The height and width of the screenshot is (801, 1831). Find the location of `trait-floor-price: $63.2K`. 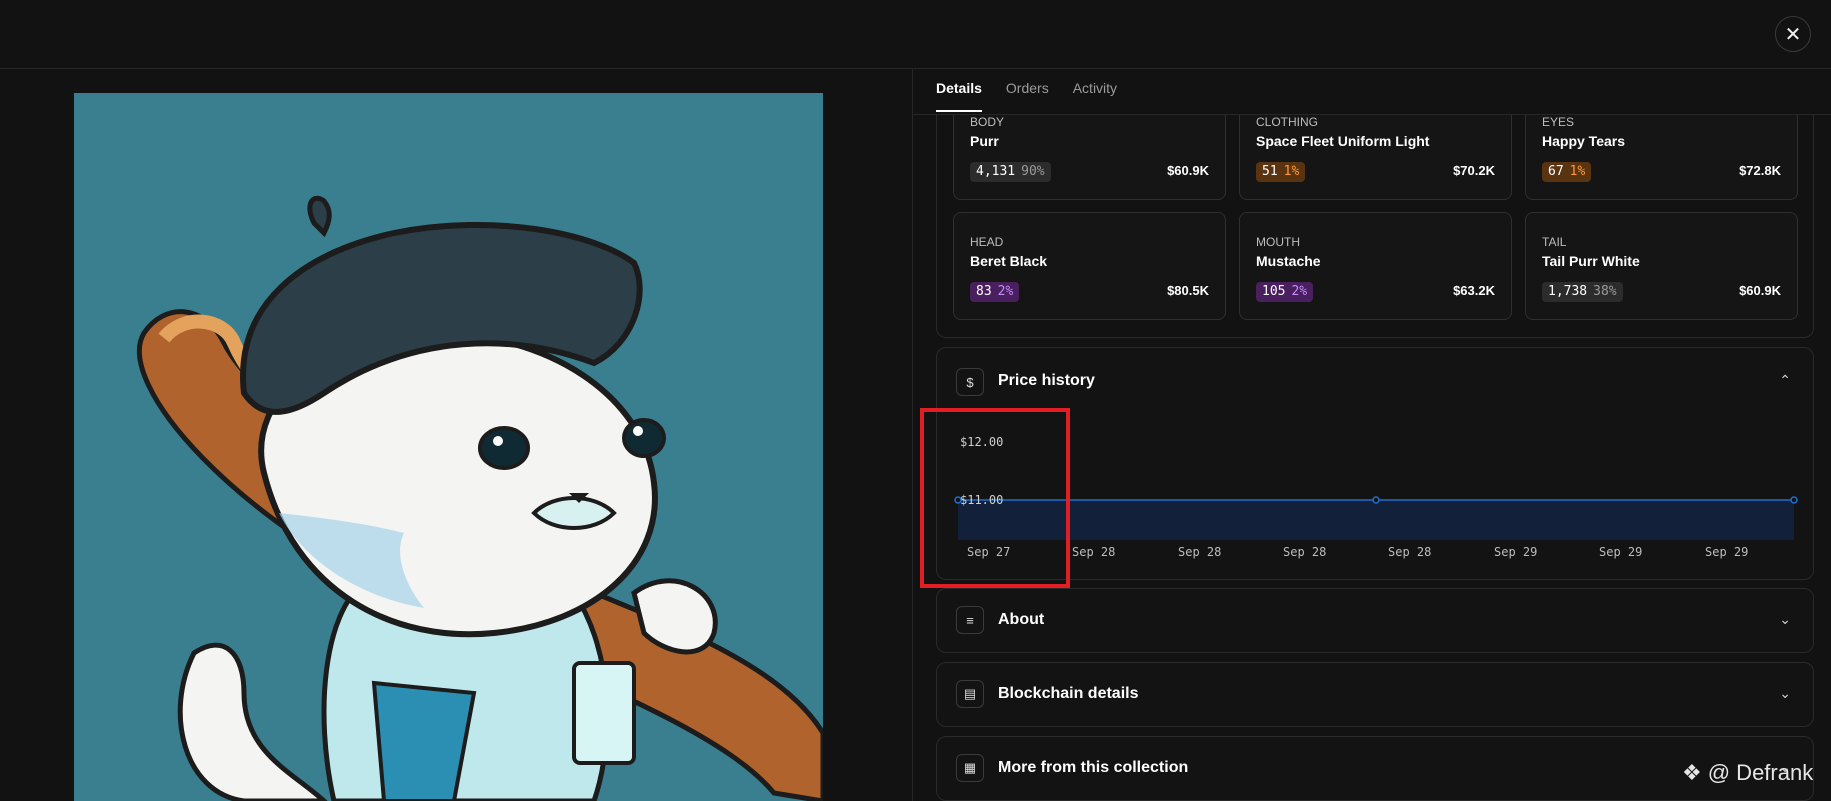

trait-floor-price: $63.2K is located at coordinates (1474, 290).